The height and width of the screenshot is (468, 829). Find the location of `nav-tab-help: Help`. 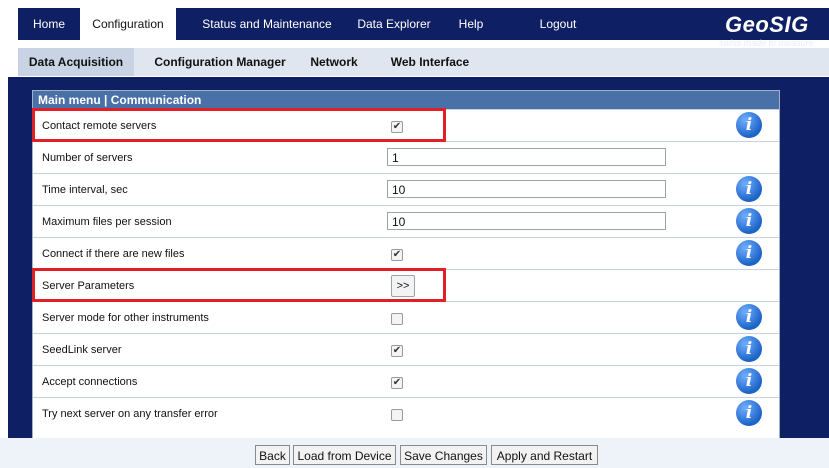

nav-tab-help: Help is located at coordinates (471, 24).